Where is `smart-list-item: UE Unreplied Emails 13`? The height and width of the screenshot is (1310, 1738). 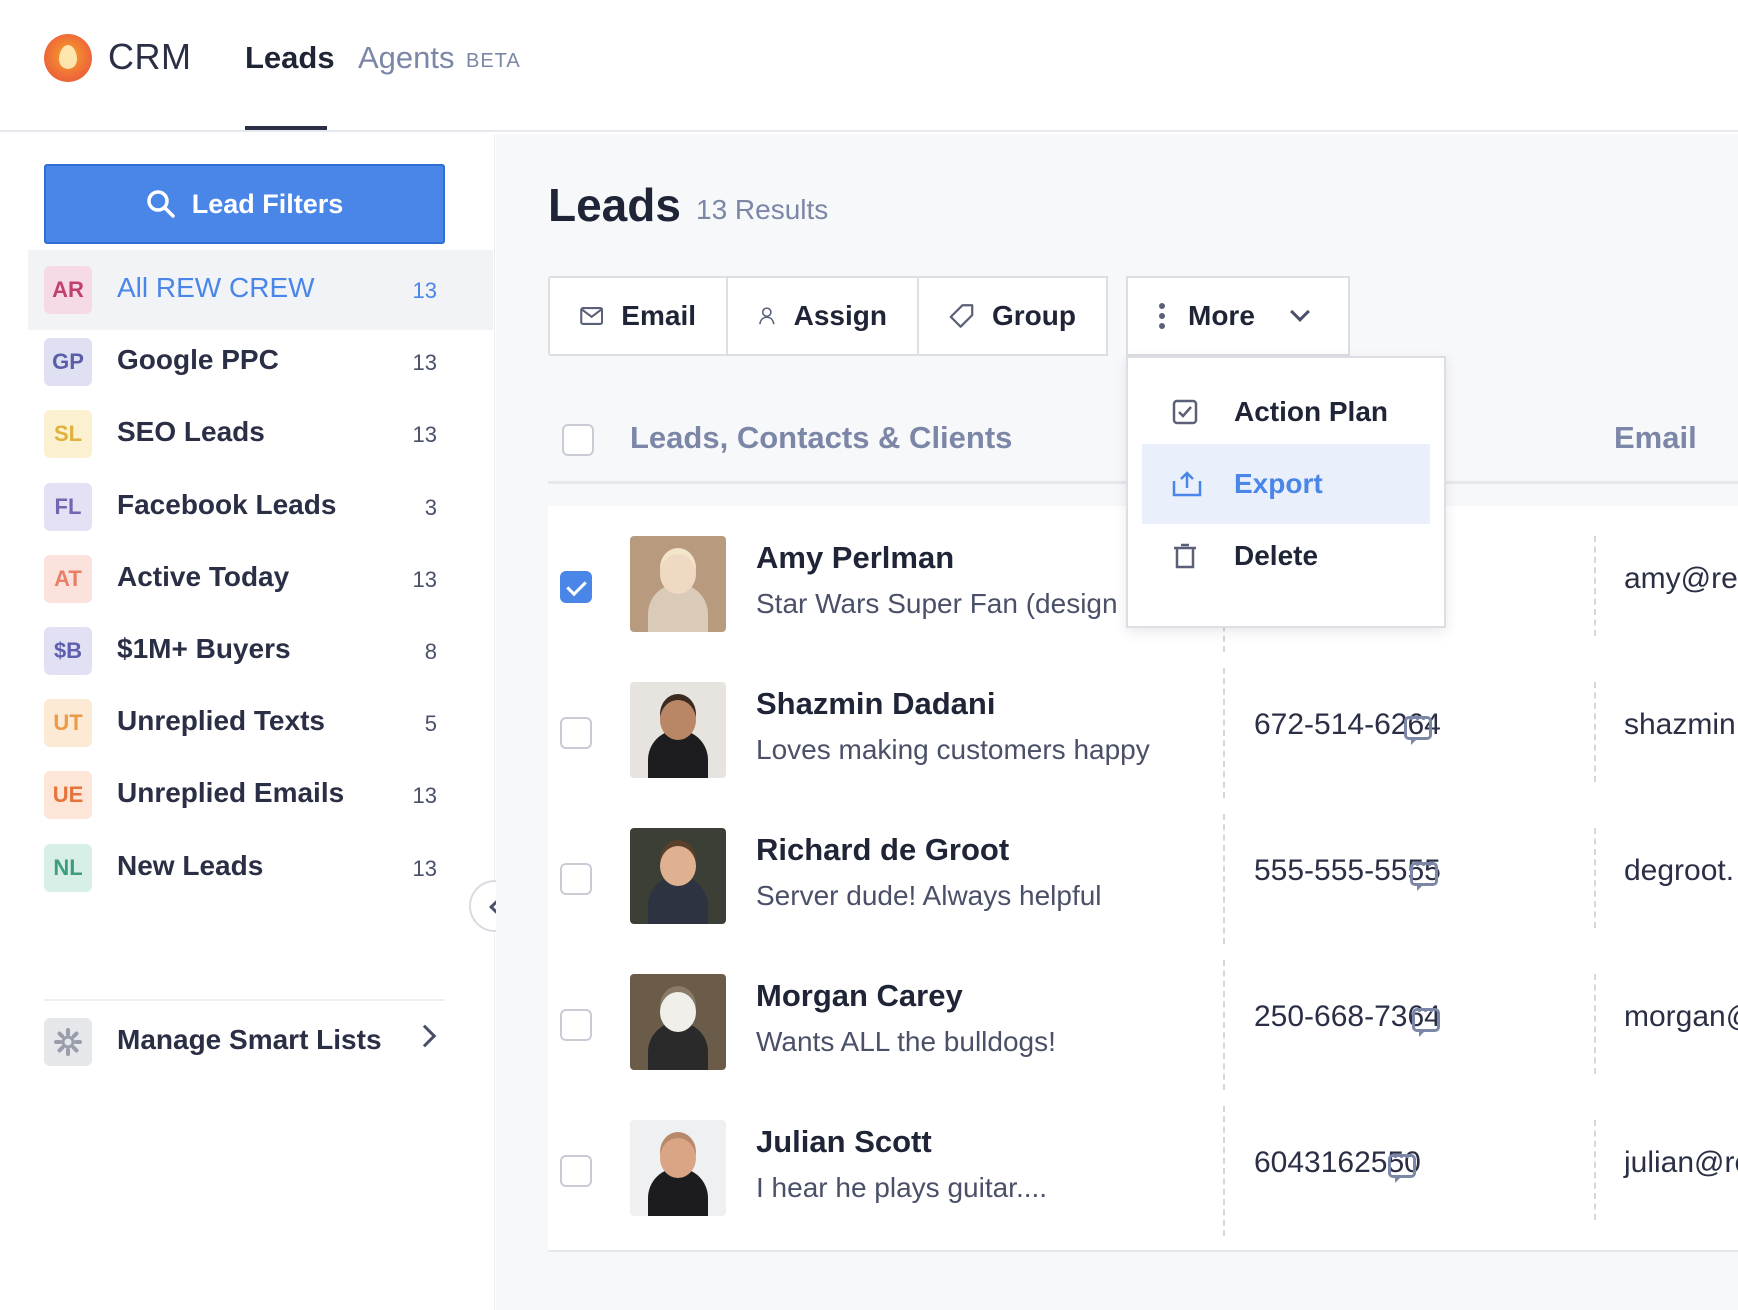 smart-list-item: UE Unreplied Emails 13 is located at coordinates (260, 795).